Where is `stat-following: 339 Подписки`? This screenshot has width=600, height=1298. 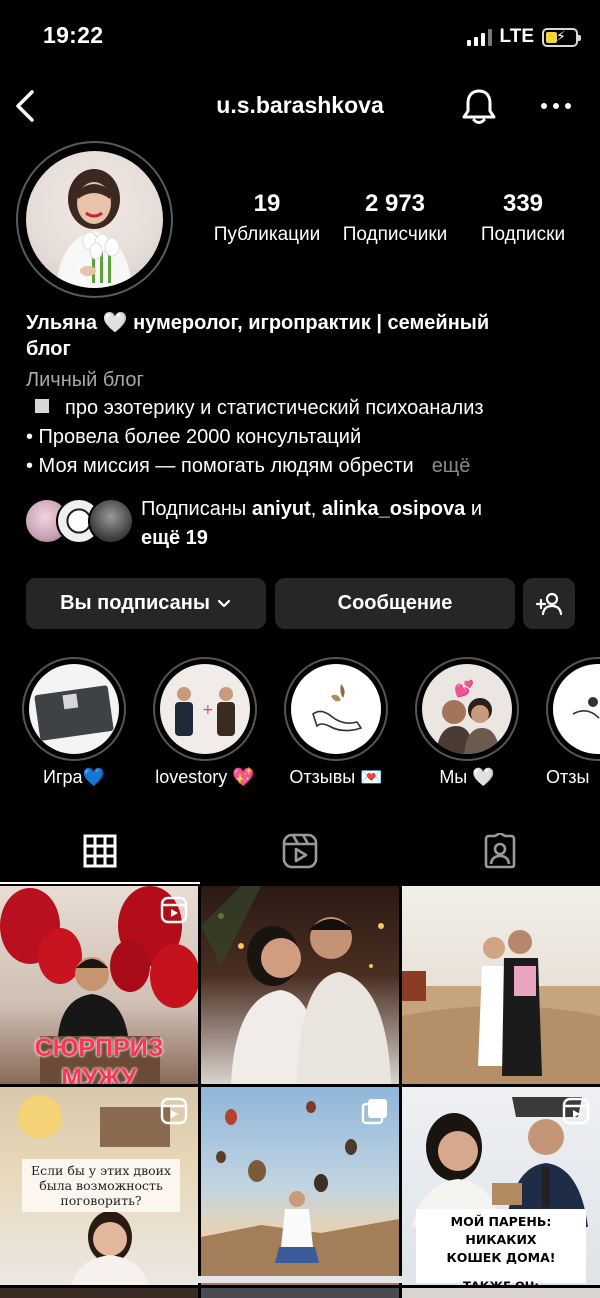
stat-following: 339 Подписки is located at coordinates (523, 218).